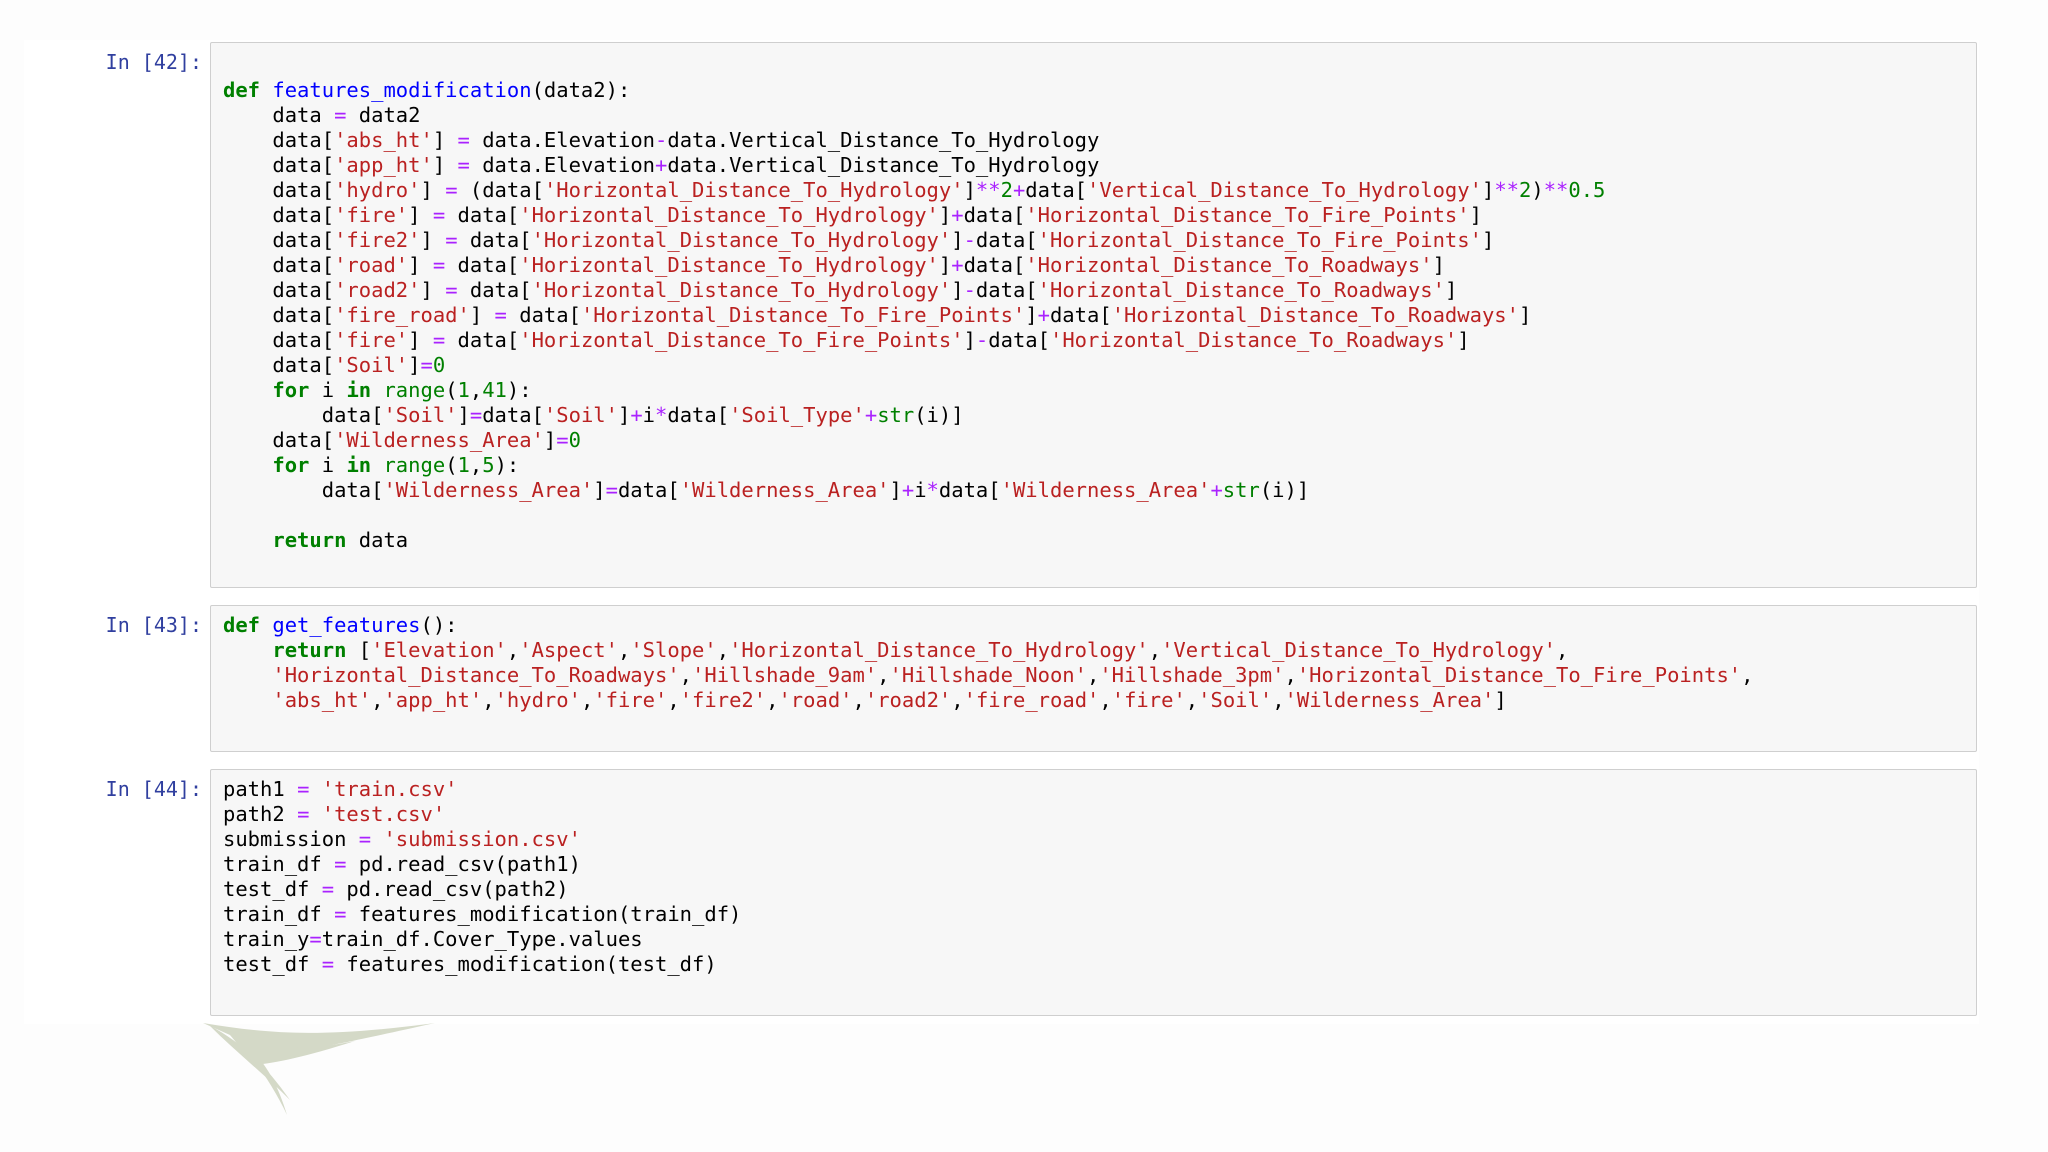 The image size is (2048, 1152). What do you see at coordinates (932, 490) in the screenshot?
I see `code-token: *` at bounding box center [932, 490].